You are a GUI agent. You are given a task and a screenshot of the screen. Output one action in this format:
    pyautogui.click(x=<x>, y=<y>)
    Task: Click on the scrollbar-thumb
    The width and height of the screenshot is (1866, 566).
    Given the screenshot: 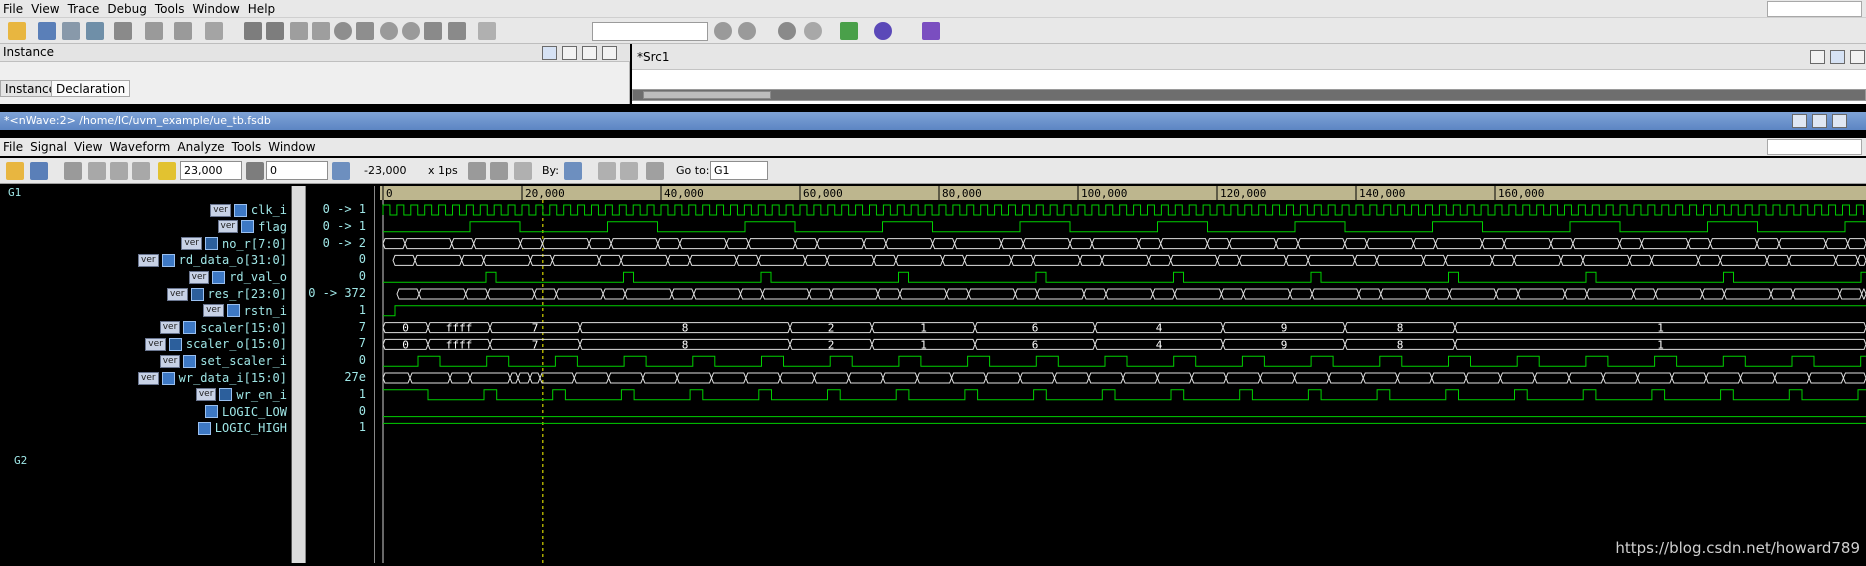 What is the action you would take?
    pyautogui.click(x=707, y=95)
    